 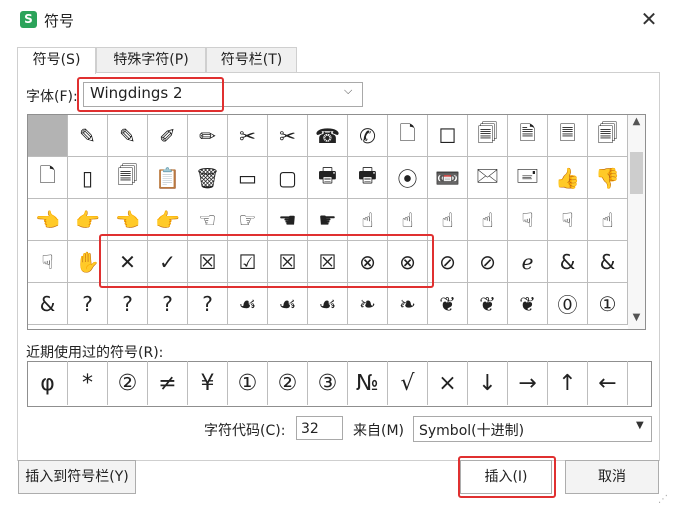 I want to click on close-icon: ✕, so click(x=649, y=19).